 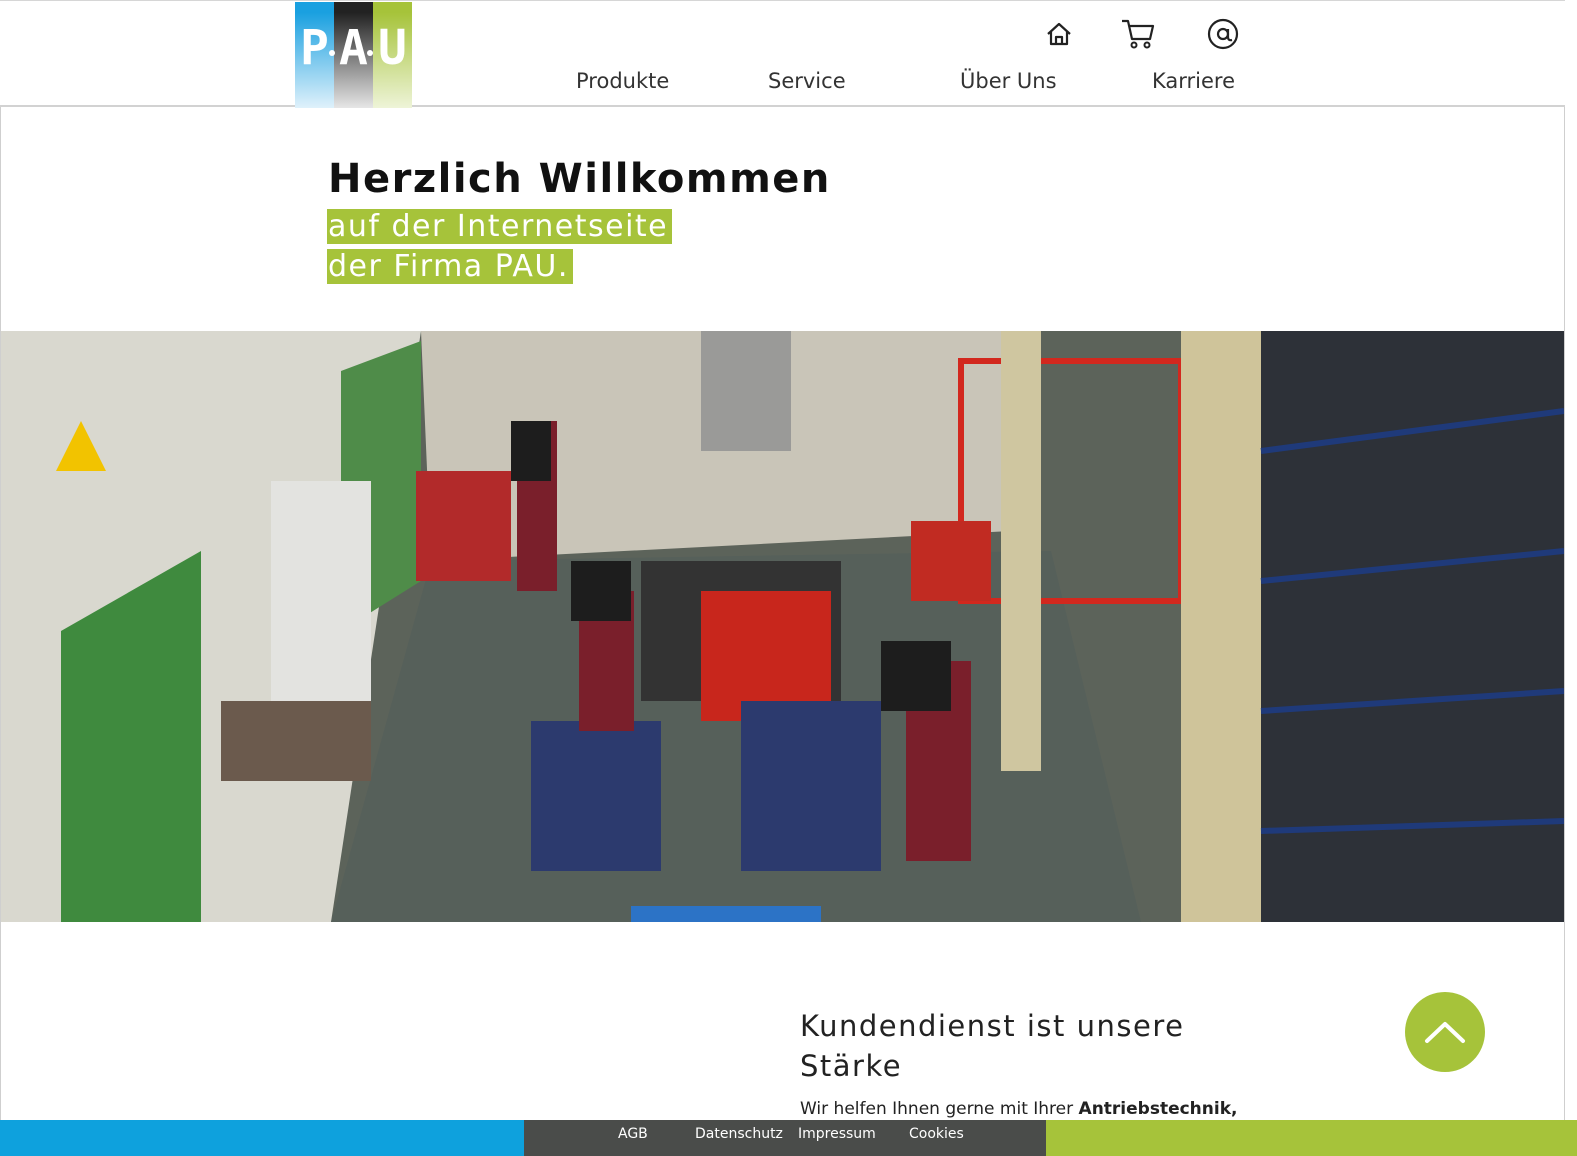 I want to click on site-header: P A U Produkte Service Über Uns Karriere, so click(x=782, y=54).